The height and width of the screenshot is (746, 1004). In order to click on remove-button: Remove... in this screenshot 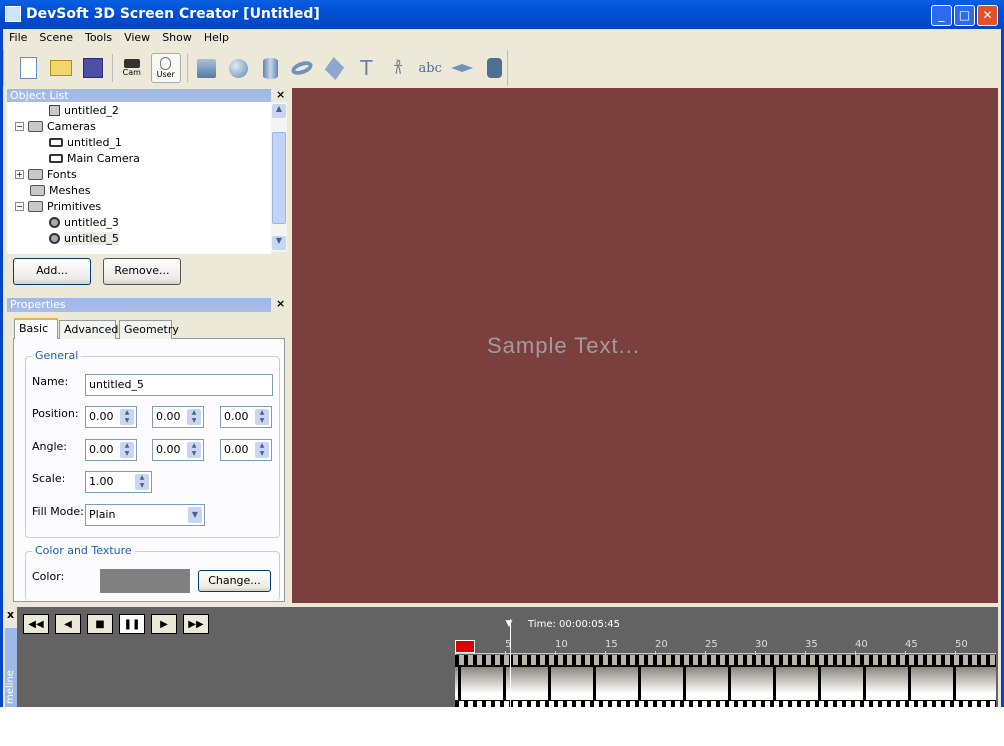, I will do `click(142, 271)`.